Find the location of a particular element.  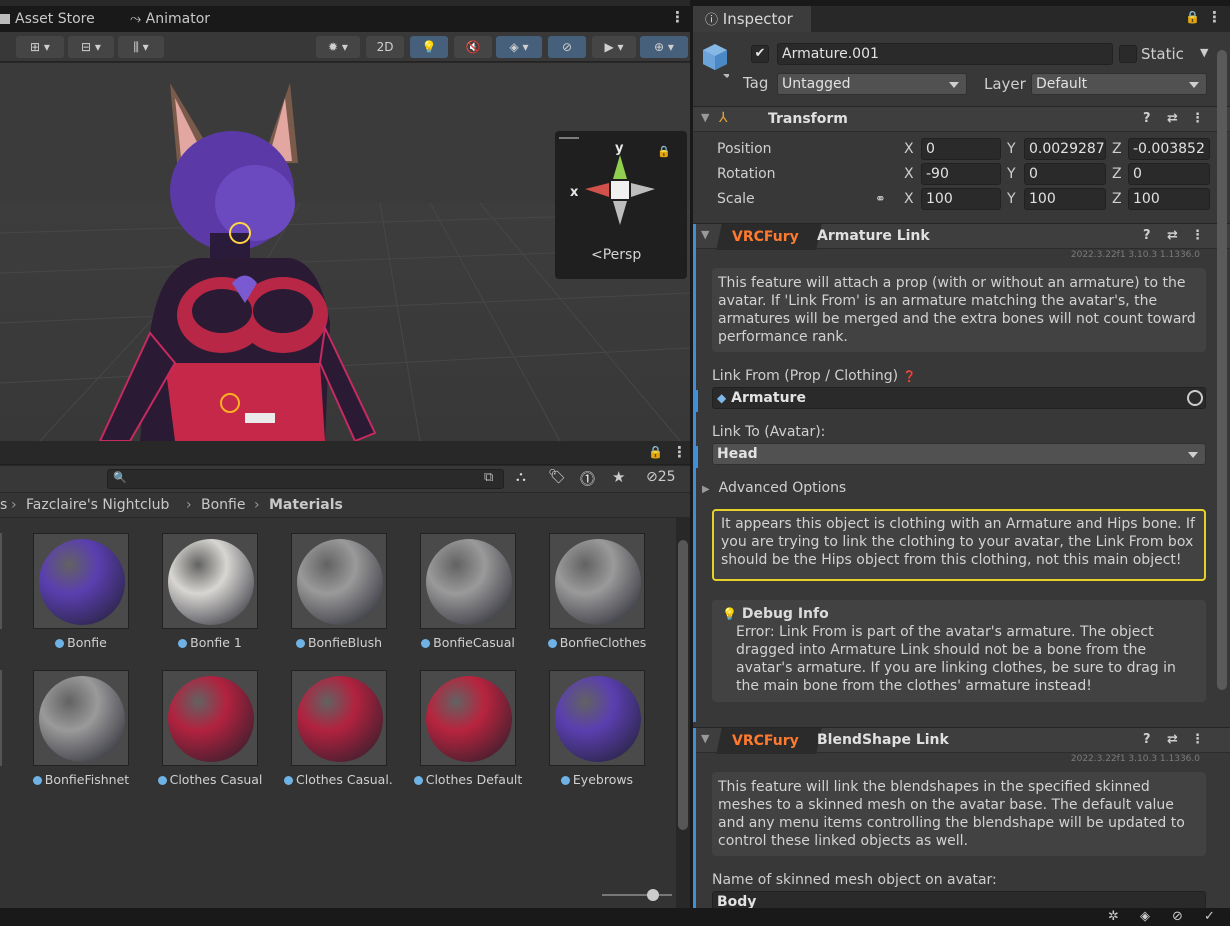

asset-grid-scrollbar is located at coordinates (683, 685).